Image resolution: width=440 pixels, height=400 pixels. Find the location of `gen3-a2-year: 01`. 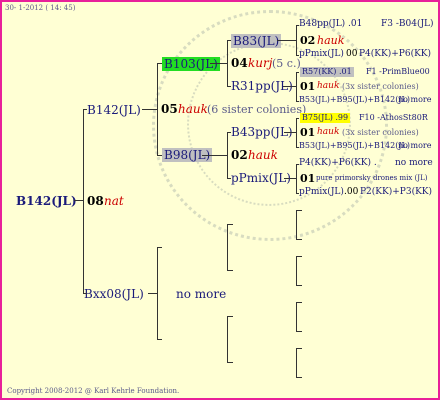

gen3-a2-year: 01 is located at coordinates (308, 86).